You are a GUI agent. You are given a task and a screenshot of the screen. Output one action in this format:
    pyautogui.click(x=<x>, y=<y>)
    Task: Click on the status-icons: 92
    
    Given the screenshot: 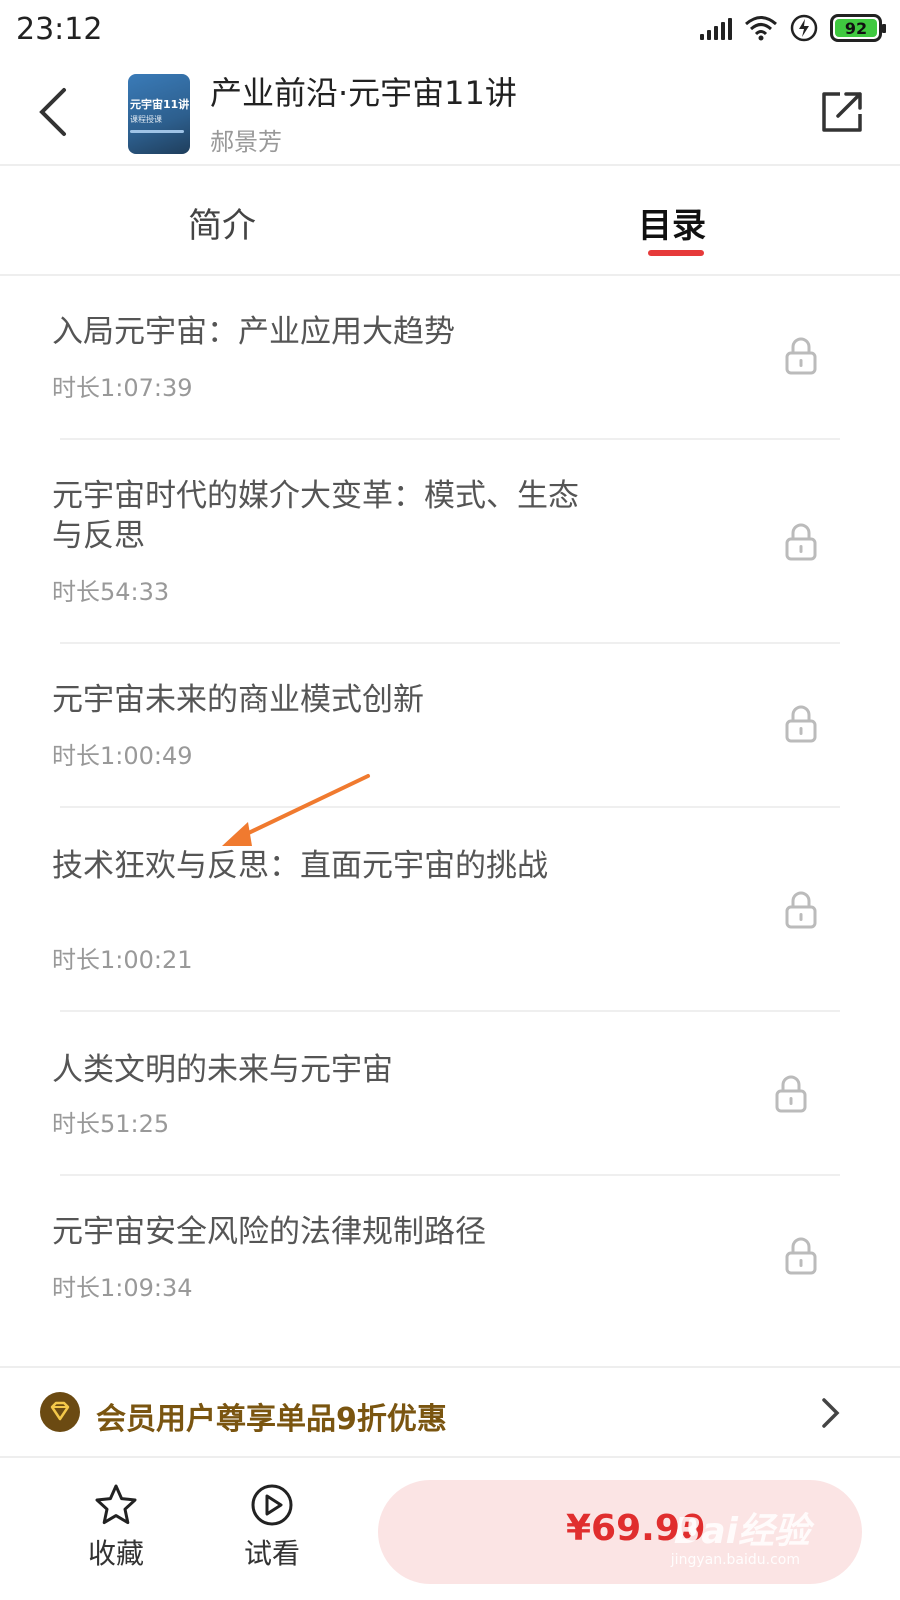 What is the action you would take?
    pyautogui.click(x=793, y=28)
    